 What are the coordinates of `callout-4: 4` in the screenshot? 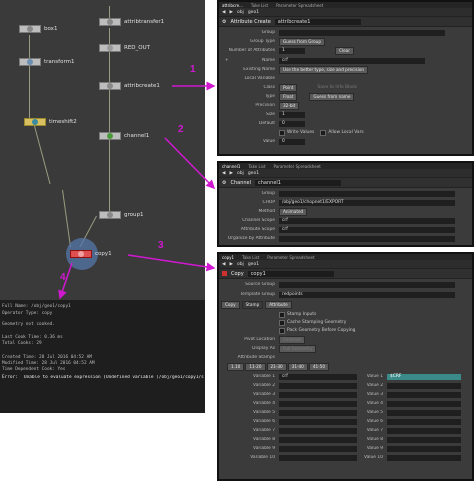 It's located at (63, 277).